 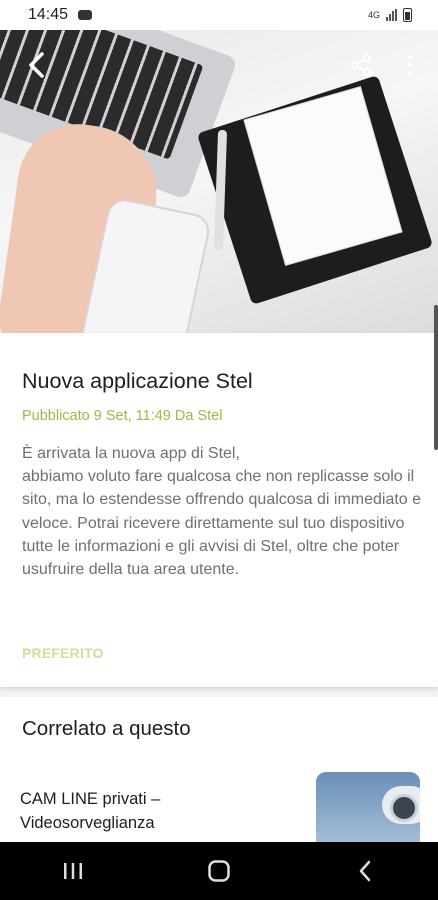 I want to click on navigation-bar, so click(x=219, y=871).